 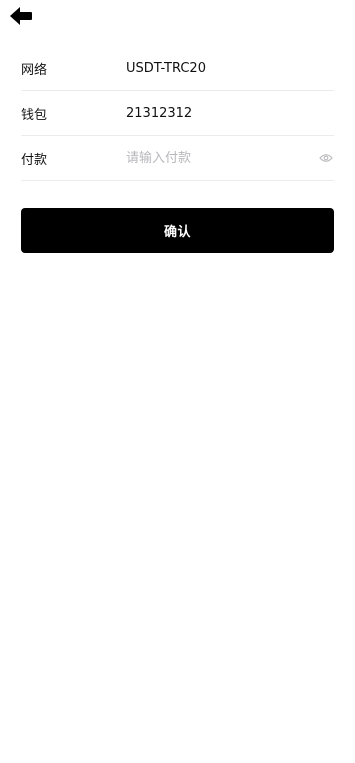 What do you see at coordinates (34, 70) in the screenshot?
I see `network-label: 网络` at bounding box center [34, 70].